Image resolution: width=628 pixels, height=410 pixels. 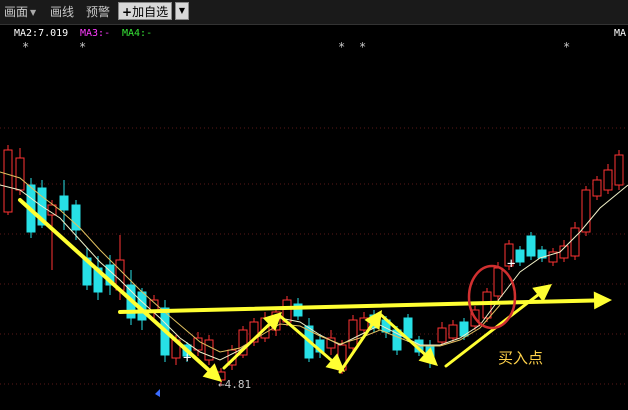 What do you see at coordinates (511, 264) in the screenshot?
I see `cursor-crosshair-icon-2: +` at bounding box center [511, 264].